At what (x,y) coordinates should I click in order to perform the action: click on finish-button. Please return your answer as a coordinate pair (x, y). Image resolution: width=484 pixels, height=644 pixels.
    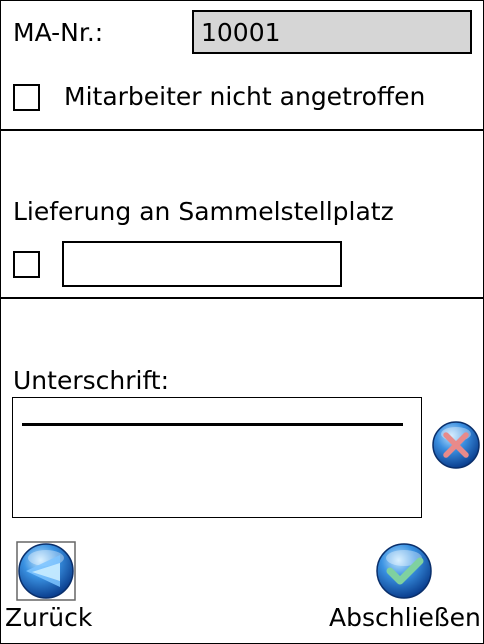
    Looking at the image, I should click on (404, 571).